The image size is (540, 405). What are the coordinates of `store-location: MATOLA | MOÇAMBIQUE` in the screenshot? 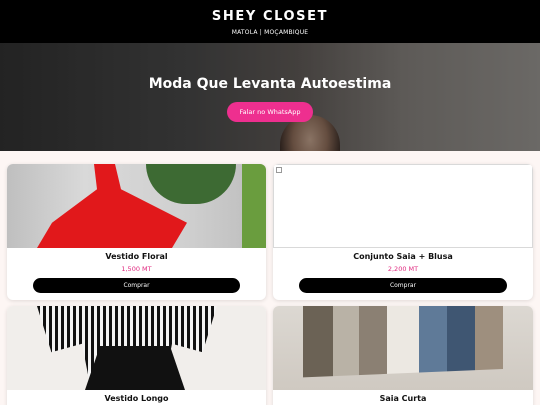 It's located at (270, 32).